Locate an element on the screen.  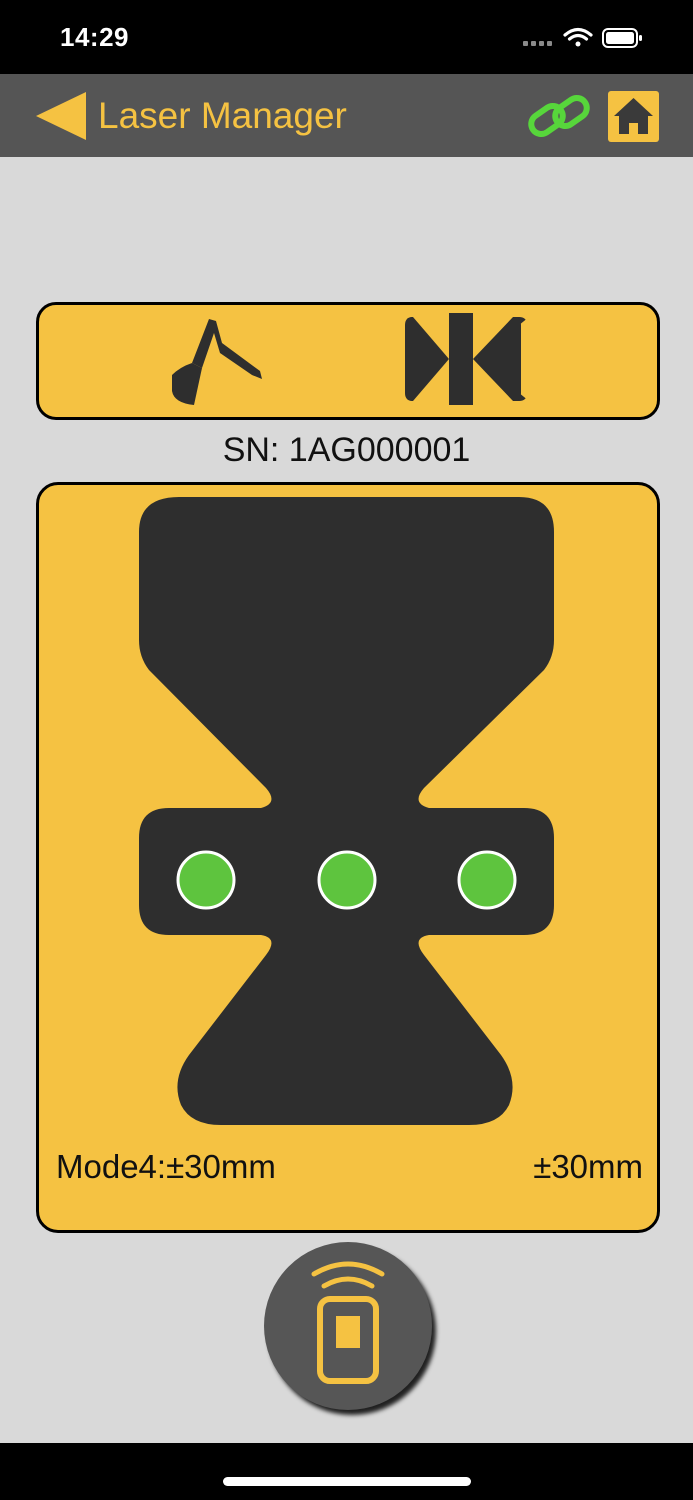
status-bar: 14:29 is located at coordinates (346, 37).